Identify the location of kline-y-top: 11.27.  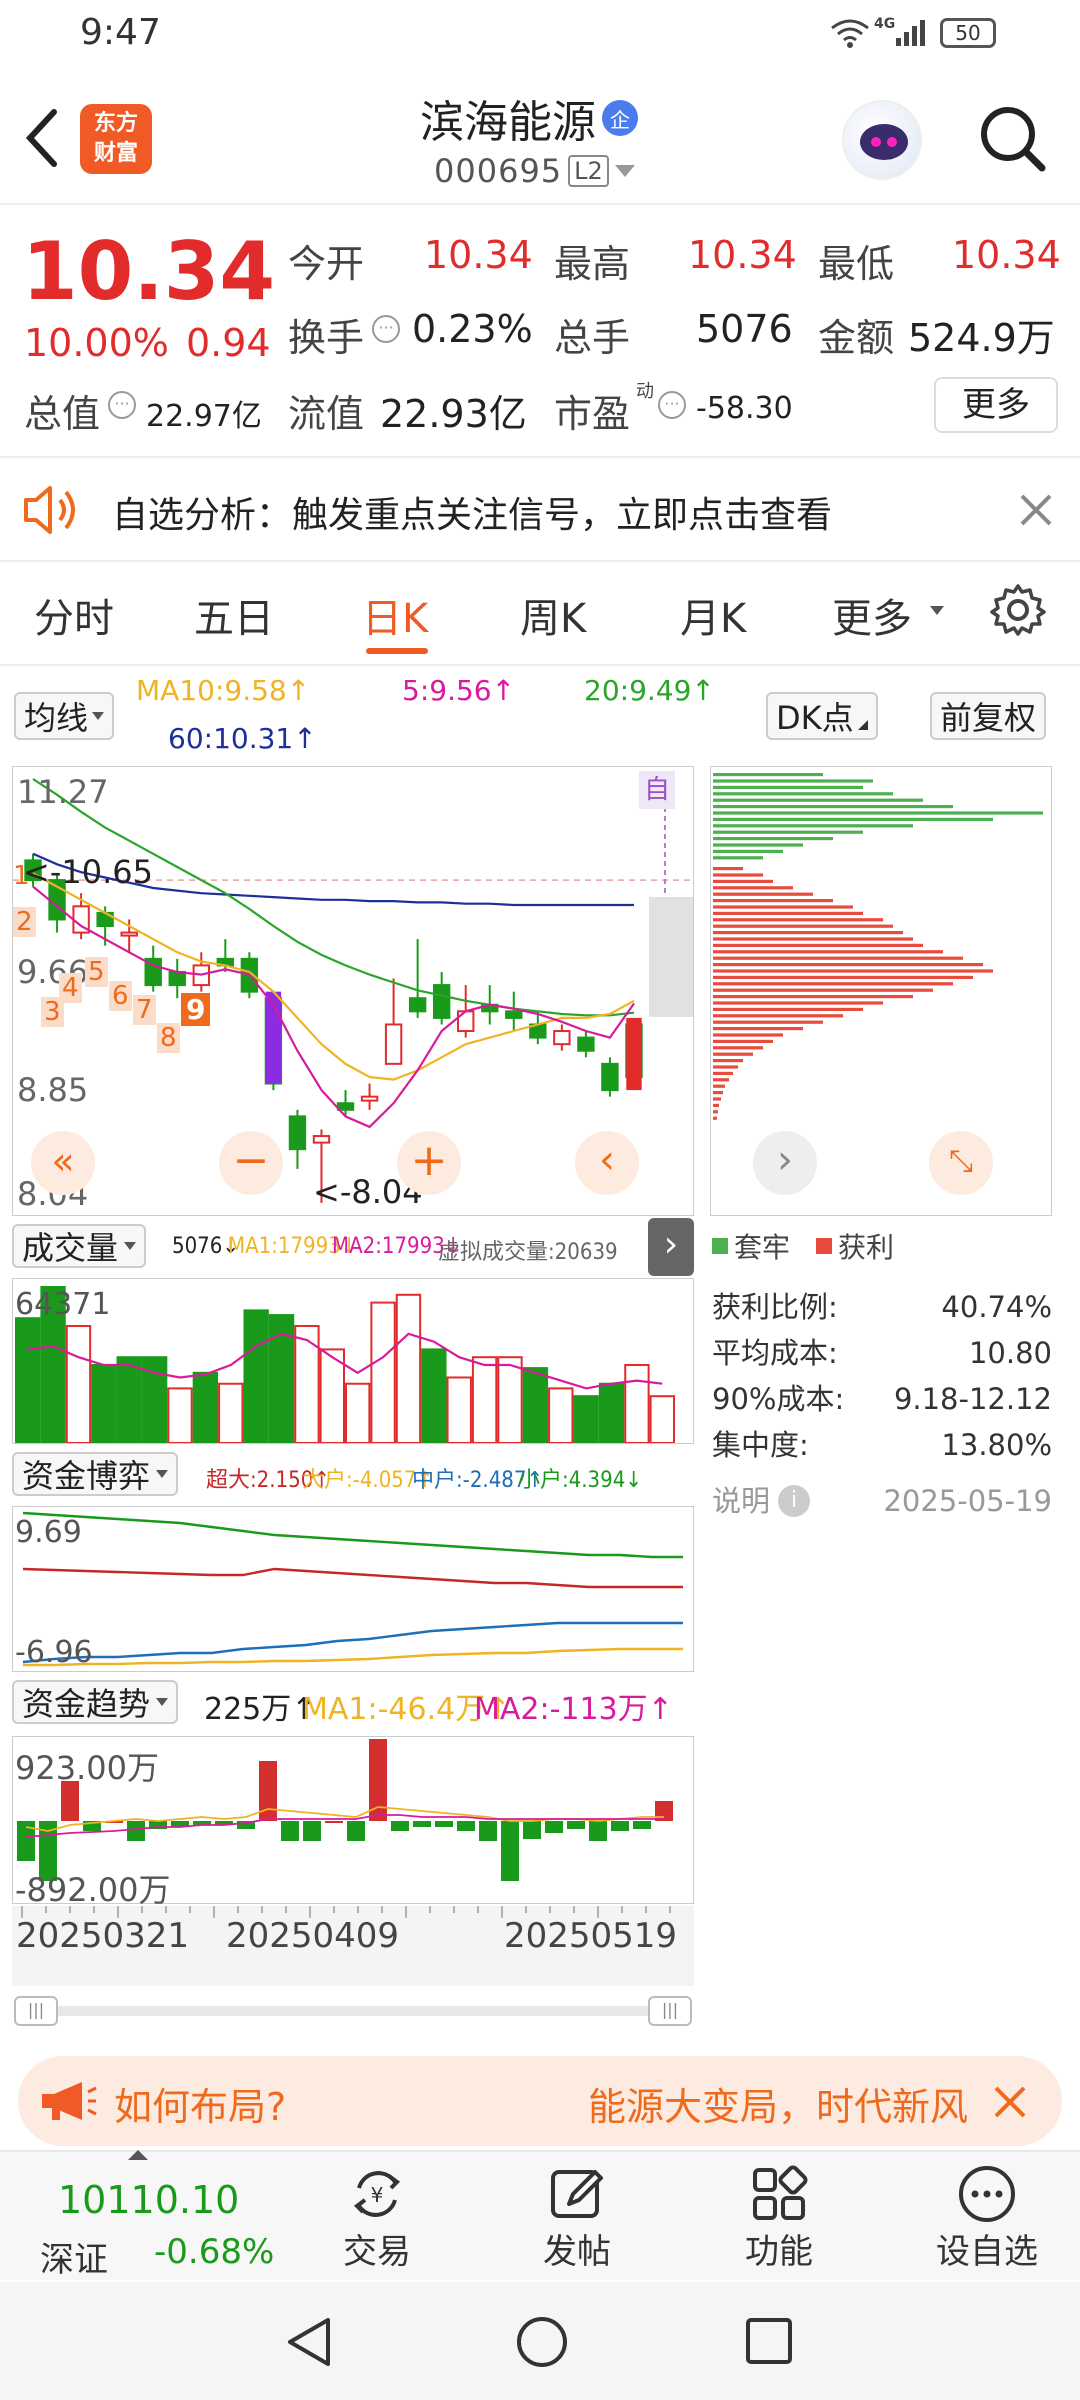
(63, 792).